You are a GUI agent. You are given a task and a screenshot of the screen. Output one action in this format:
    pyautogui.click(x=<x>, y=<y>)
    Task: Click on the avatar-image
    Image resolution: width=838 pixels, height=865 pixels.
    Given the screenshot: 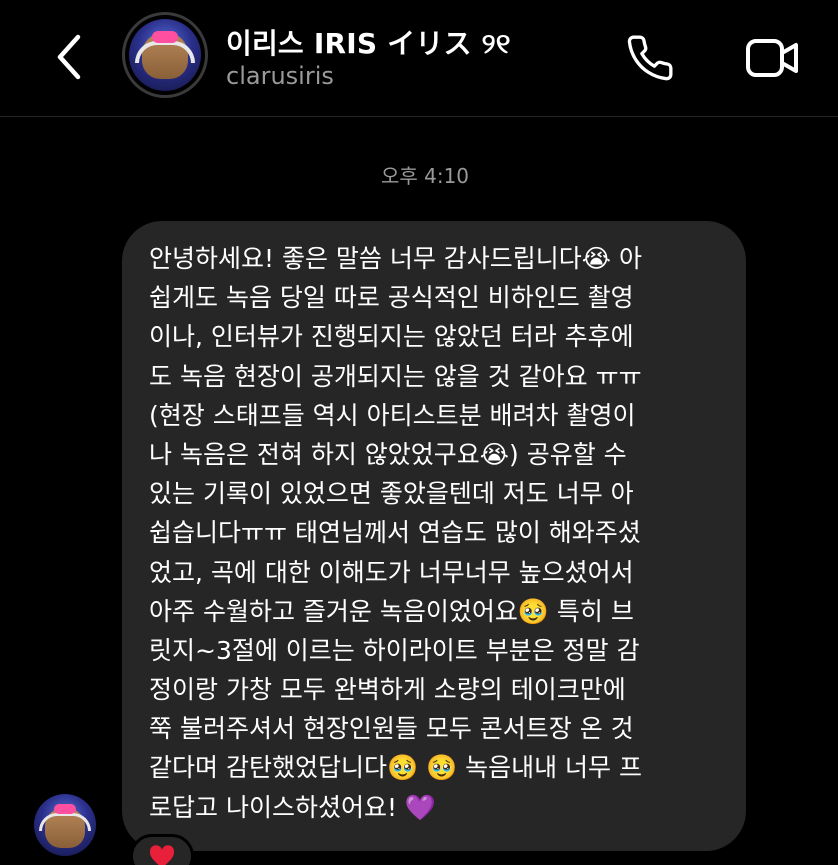 What is the action you would take?
    pyautogui.click(x=165, y=55)
    